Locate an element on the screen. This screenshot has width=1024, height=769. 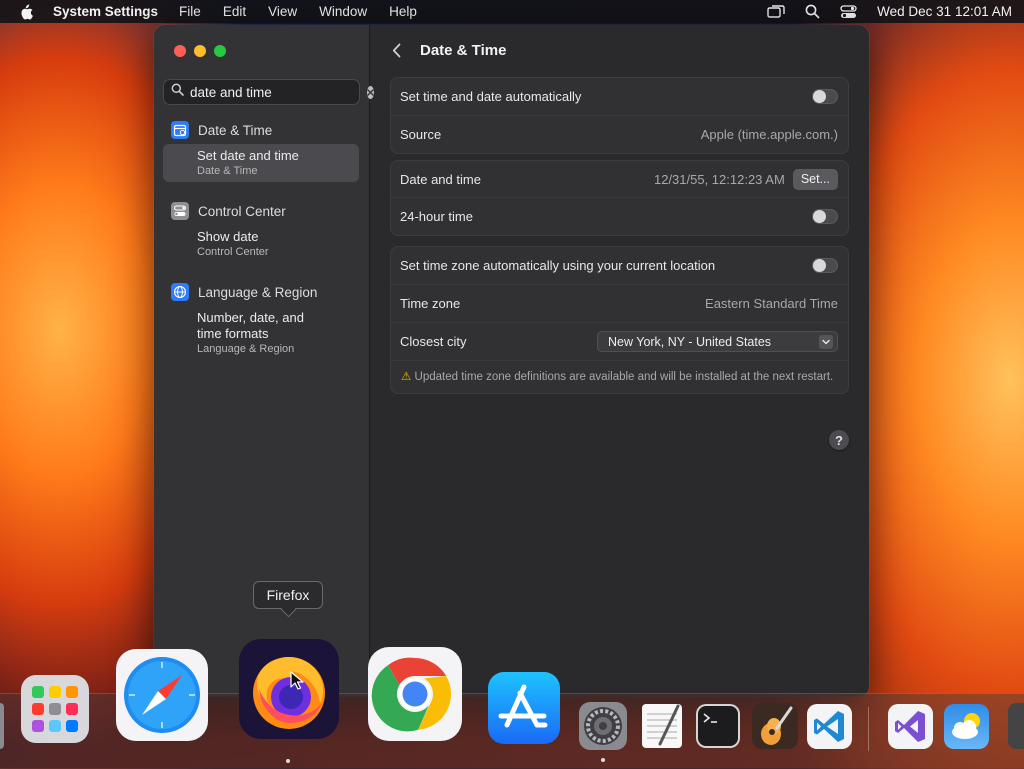
visual-studio-icon is located at coordinates (910, 726).